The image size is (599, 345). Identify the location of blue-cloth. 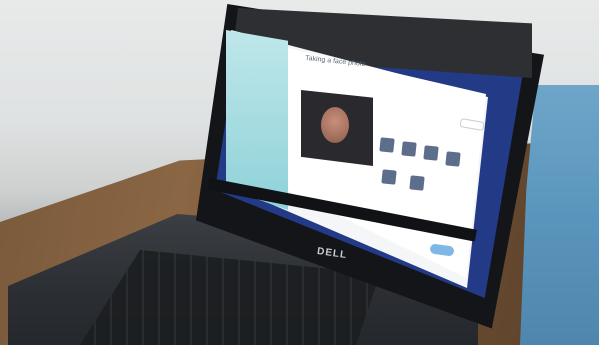
(559, 215).